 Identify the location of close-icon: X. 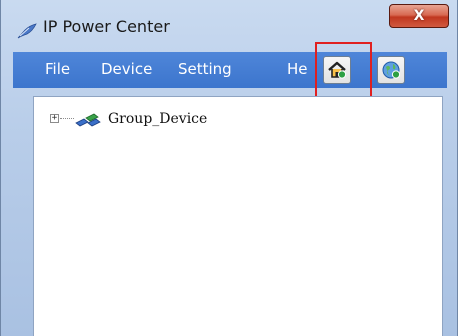
(419, 16).